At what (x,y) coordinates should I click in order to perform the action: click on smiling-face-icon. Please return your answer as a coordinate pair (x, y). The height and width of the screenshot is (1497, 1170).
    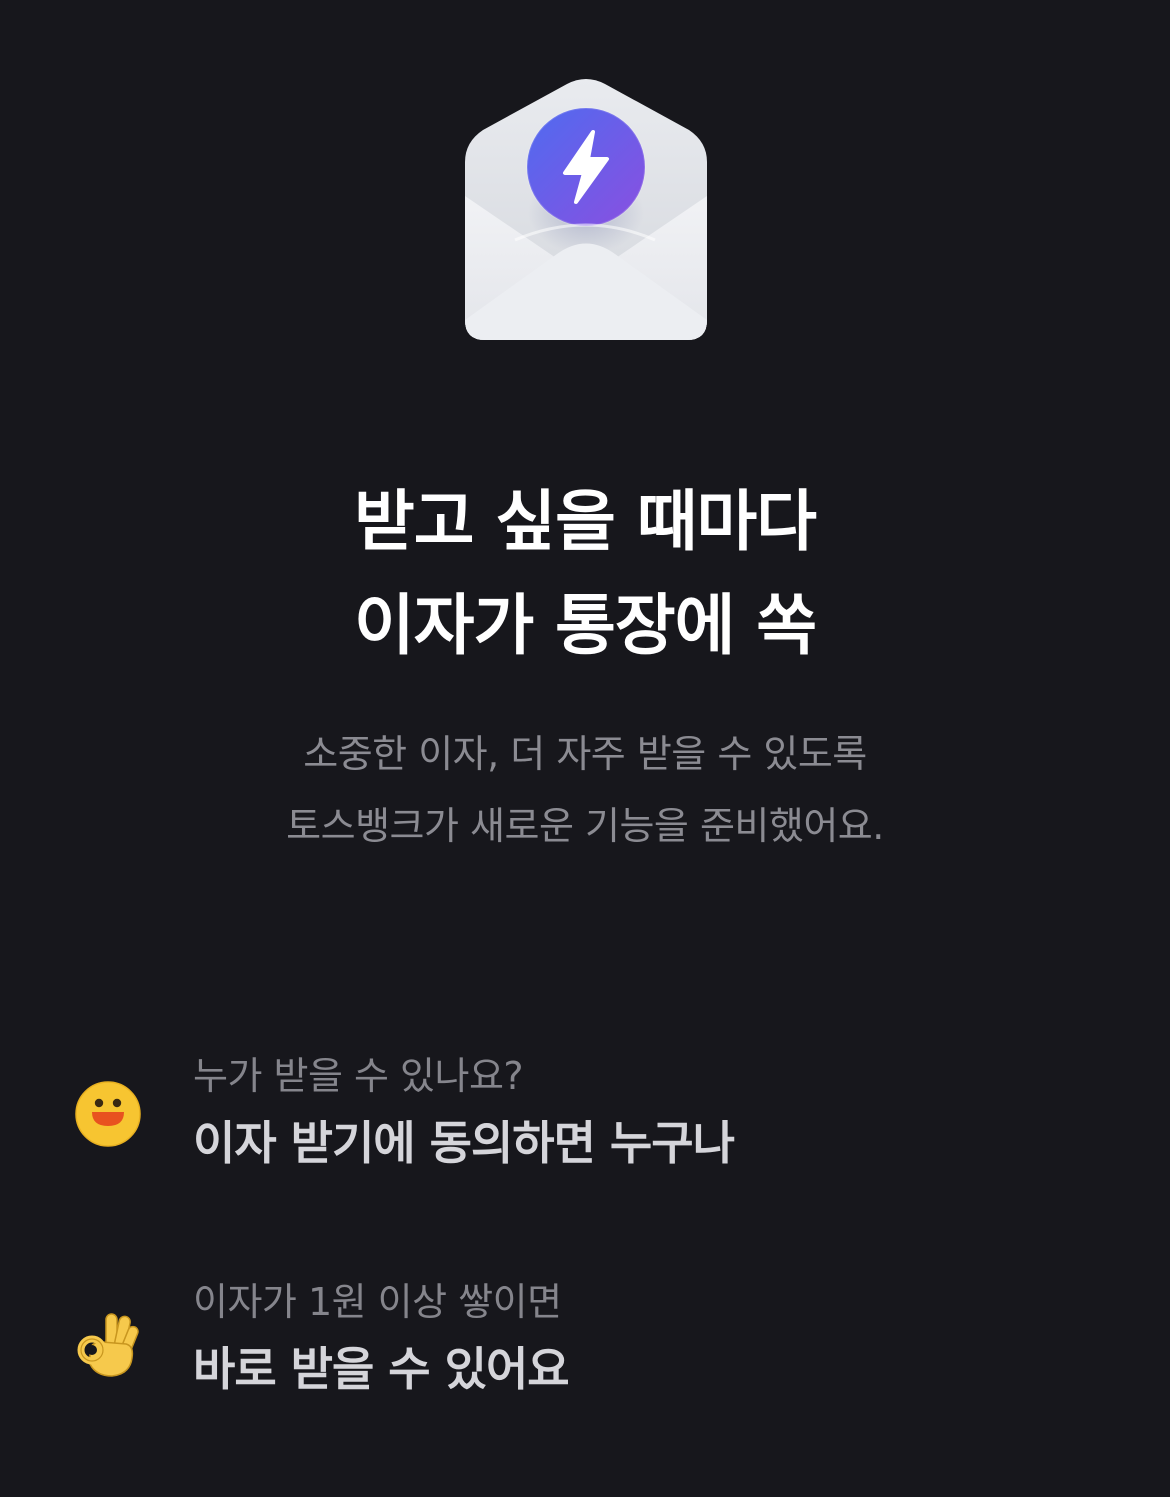
    Looking at the image, I should click on (108, 1114).